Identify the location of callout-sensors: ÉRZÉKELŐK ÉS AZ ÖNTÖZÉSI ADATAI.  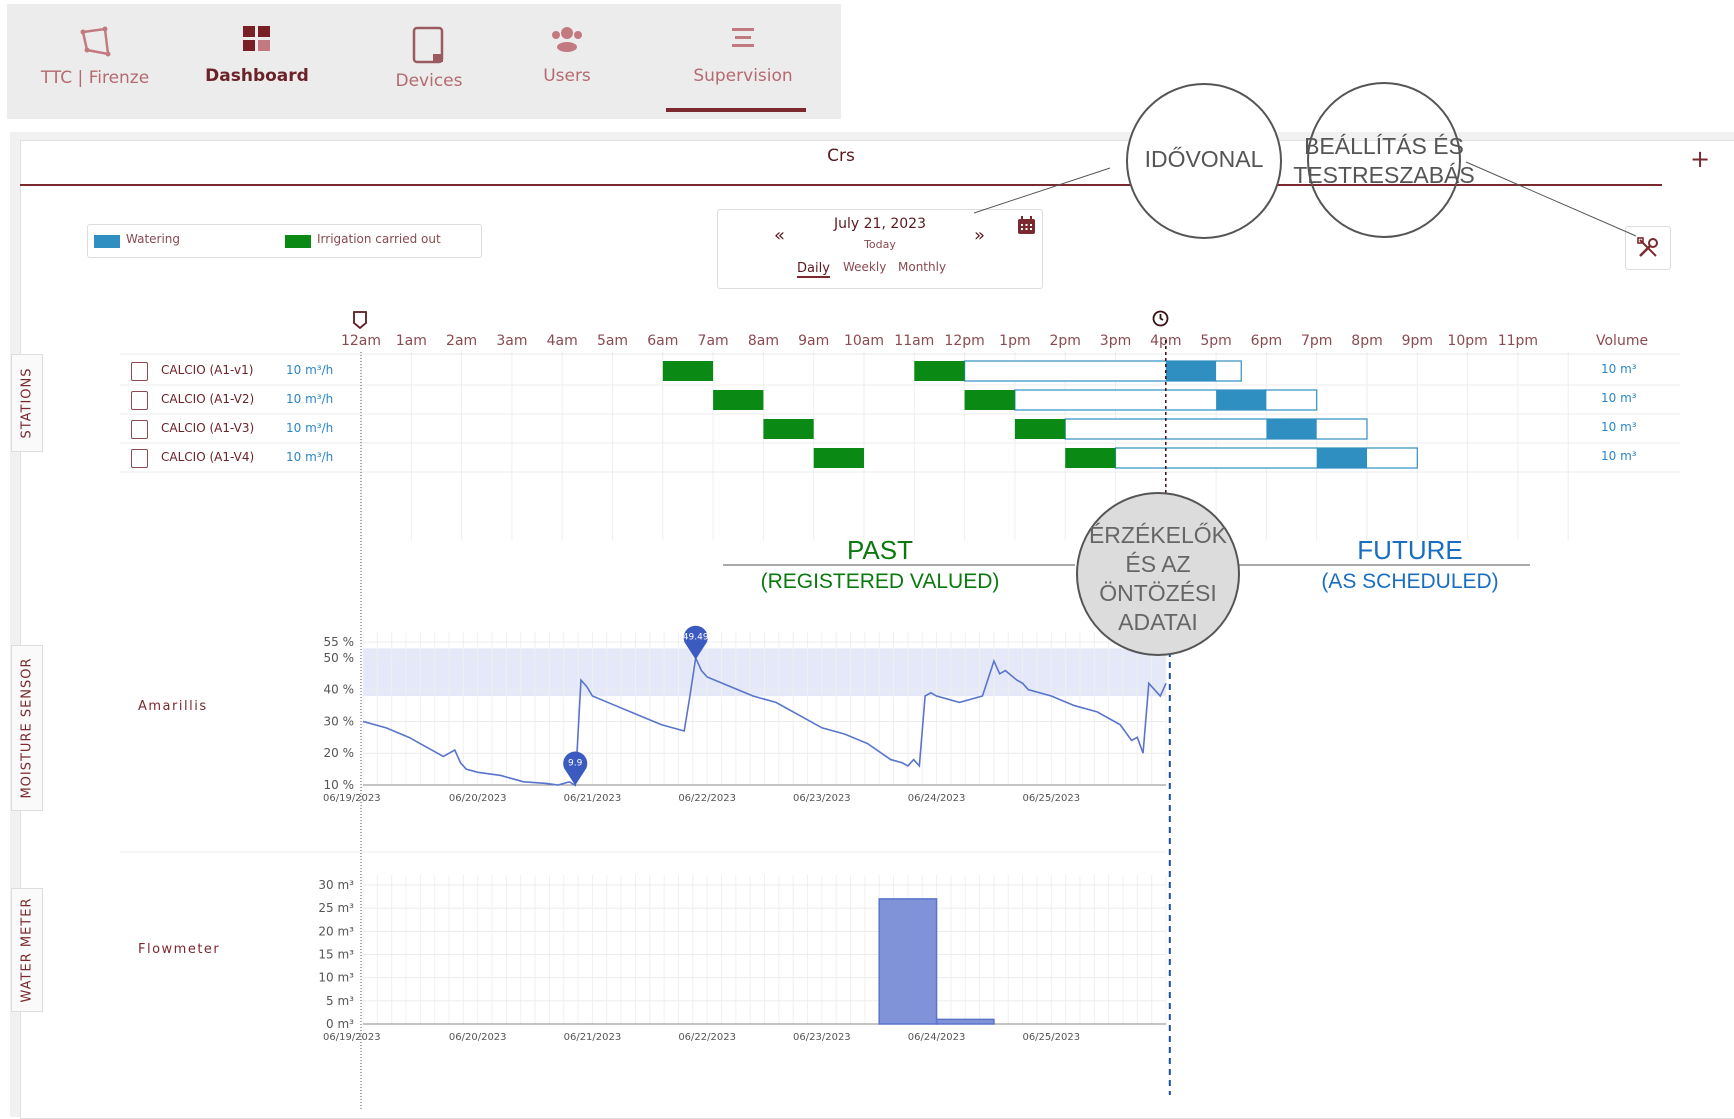
(1158, 574).